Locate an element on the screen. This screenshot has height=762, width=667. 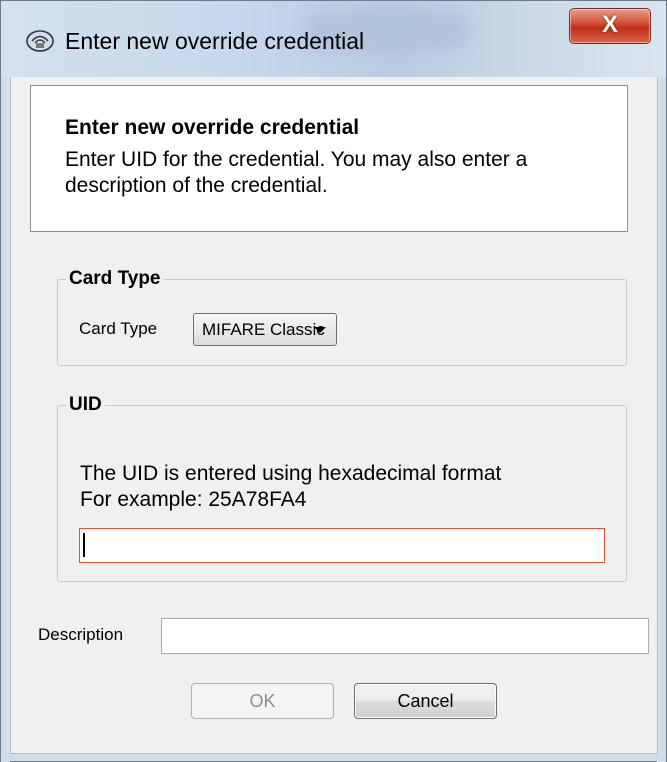
window-frame-left is located at coordinates (5, 419).